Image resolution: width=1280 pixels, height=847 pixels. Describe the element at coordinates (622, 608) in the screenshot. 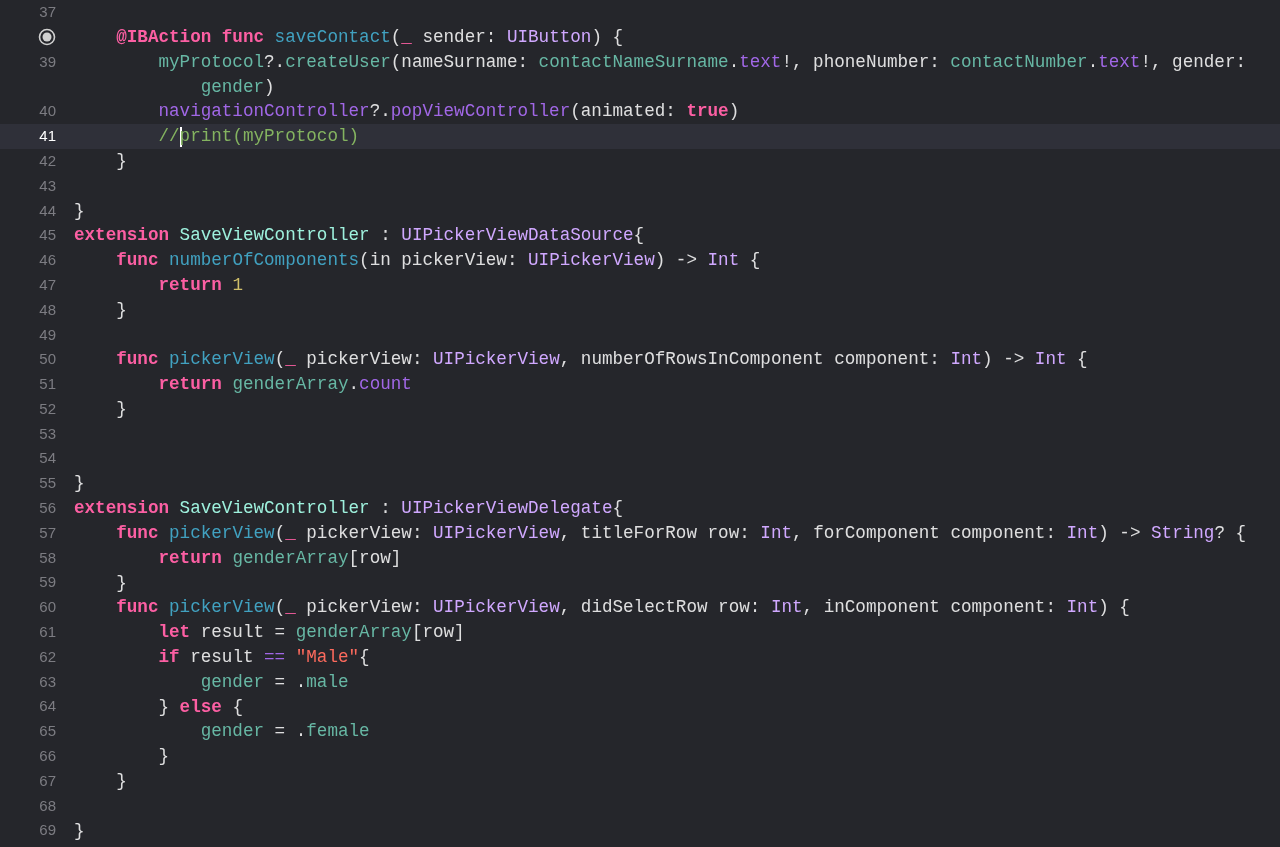

I see `code-line: func pickerView(_ pickerView: UIPickerView, didSelectRow row: Int, inComponent component: Int) {` at that location.